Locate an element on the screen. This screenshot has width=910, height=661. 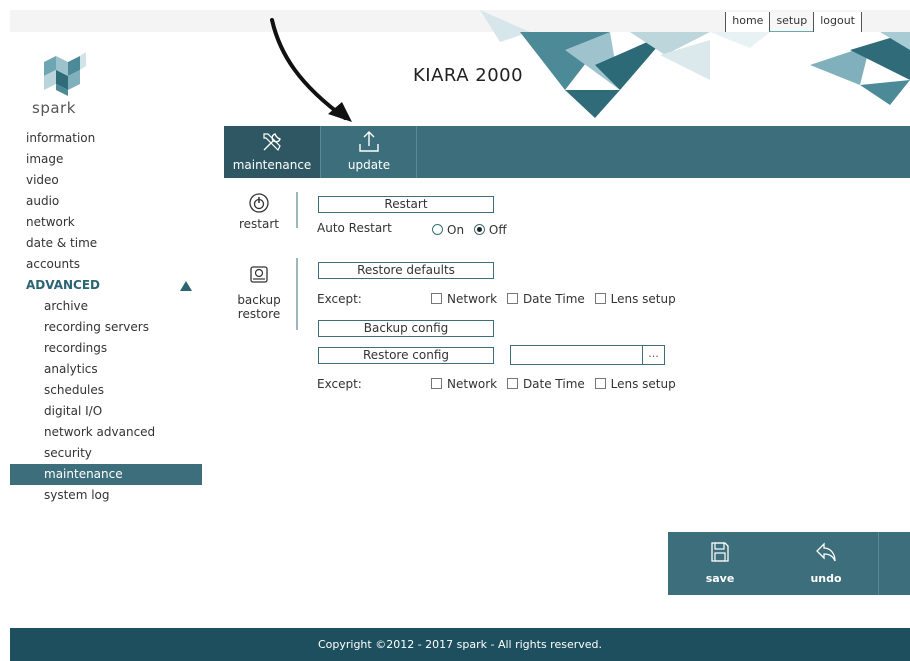
restart-section: restart is located at coordinates (259, 211).